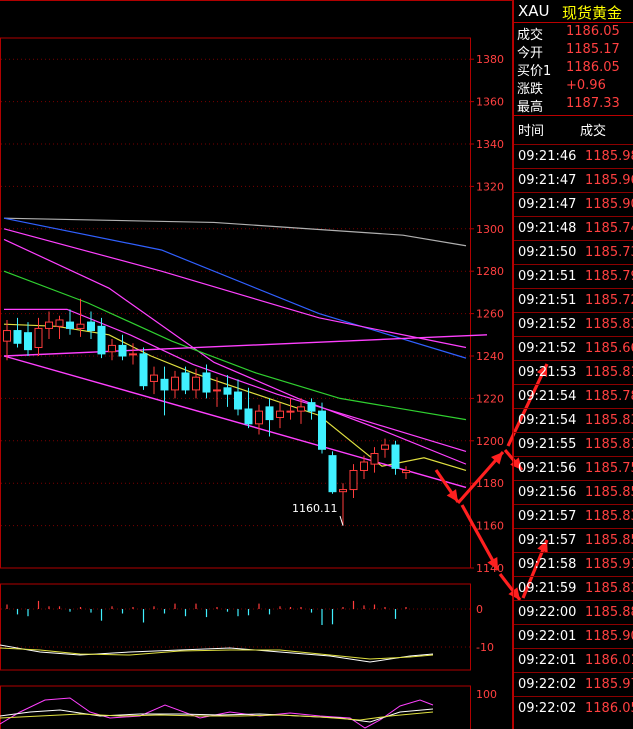 The height and width of the screenshot is (729, 633). What do you see at coordinates (534, 71) in the screenshot?
I see `quote-label: 买价1` at bounding box center [534, 71].